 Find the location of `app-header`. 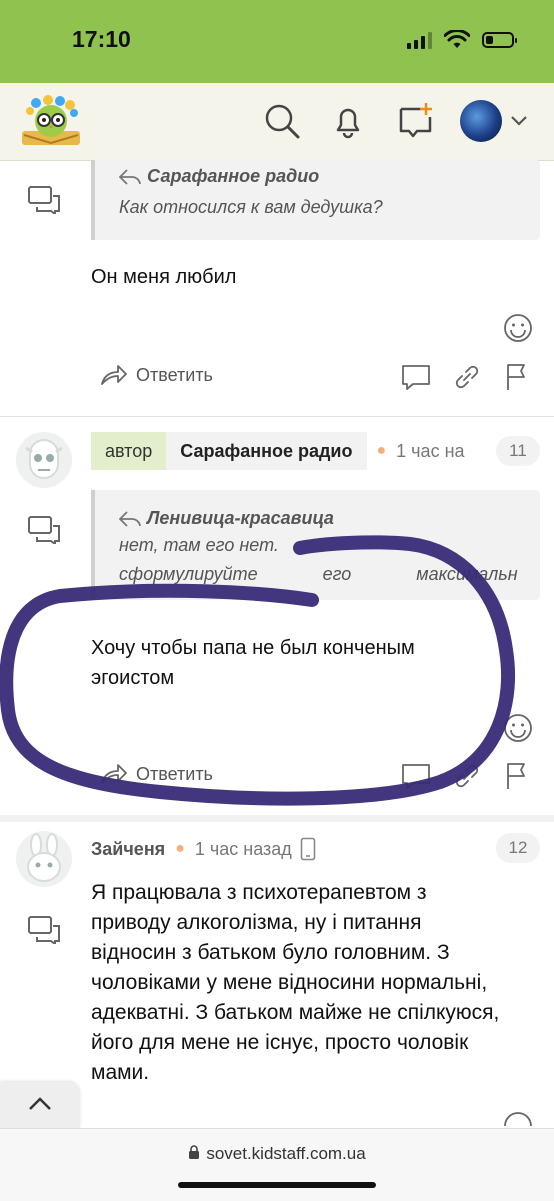

app-header is located at coordinates (277, 122).